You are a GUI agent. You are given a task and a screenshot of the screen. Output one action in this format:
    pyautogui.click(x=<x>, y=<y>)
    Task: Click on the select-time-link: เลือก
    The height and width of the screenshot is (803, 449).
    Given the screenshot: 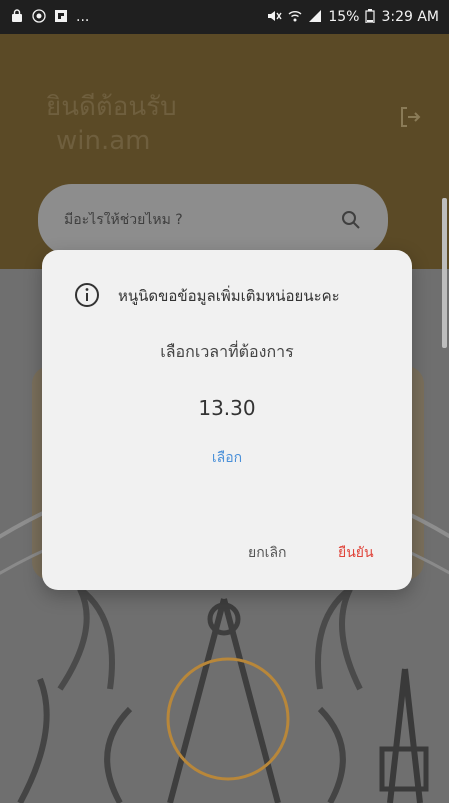 What is the action you would take?
    pyautogui.click(x=227, y=458)
    